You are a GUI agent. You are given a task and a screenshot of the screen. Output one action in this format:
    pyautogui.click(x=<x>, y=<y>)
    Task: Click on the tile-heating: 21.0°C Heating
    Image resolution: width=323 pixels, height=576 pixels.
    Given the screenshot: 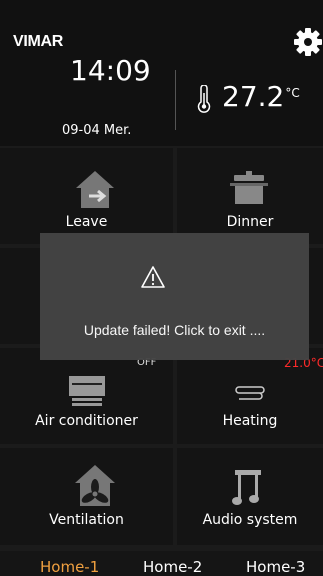 What is the action you would take?
    pyautogui.click(x=250, y=396)
    